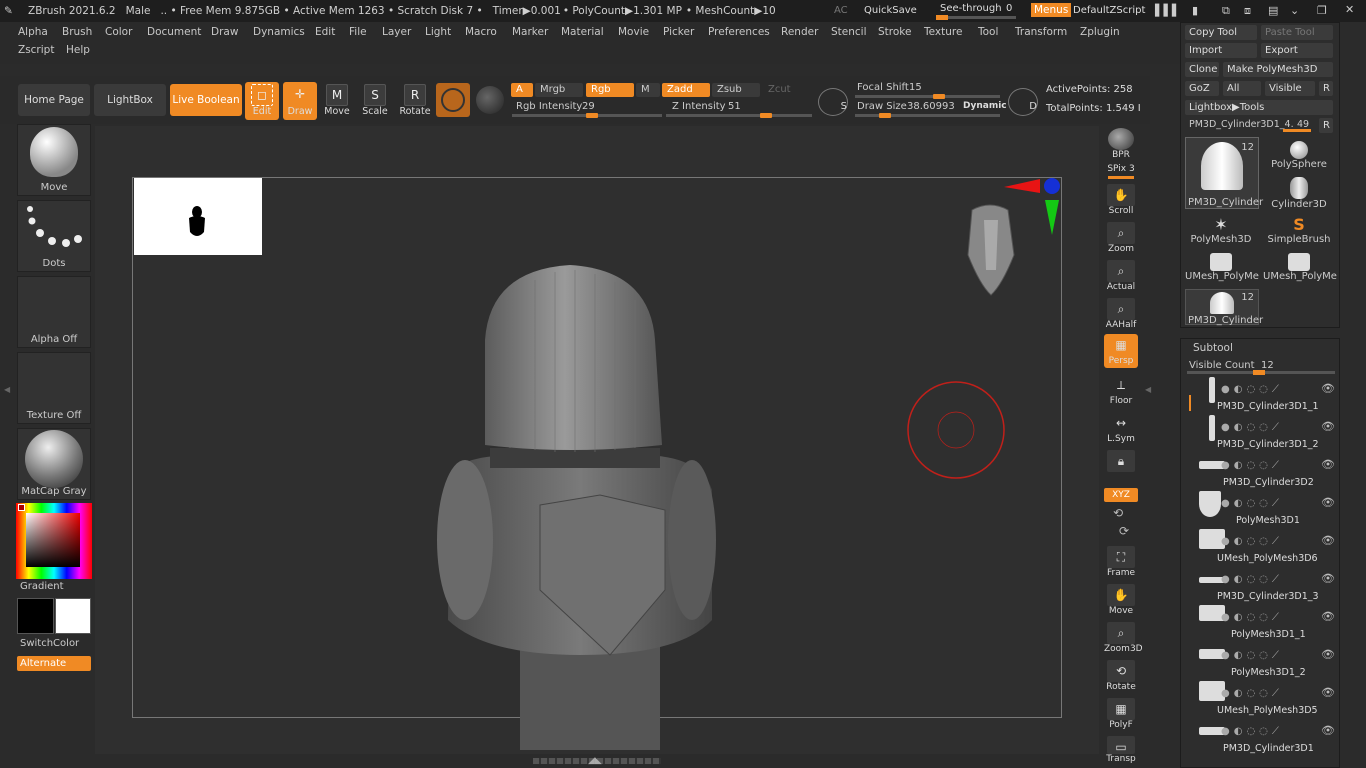 The image size is (1366, 768). I want to click on home-page-button: Home Page, so click(54, 100).